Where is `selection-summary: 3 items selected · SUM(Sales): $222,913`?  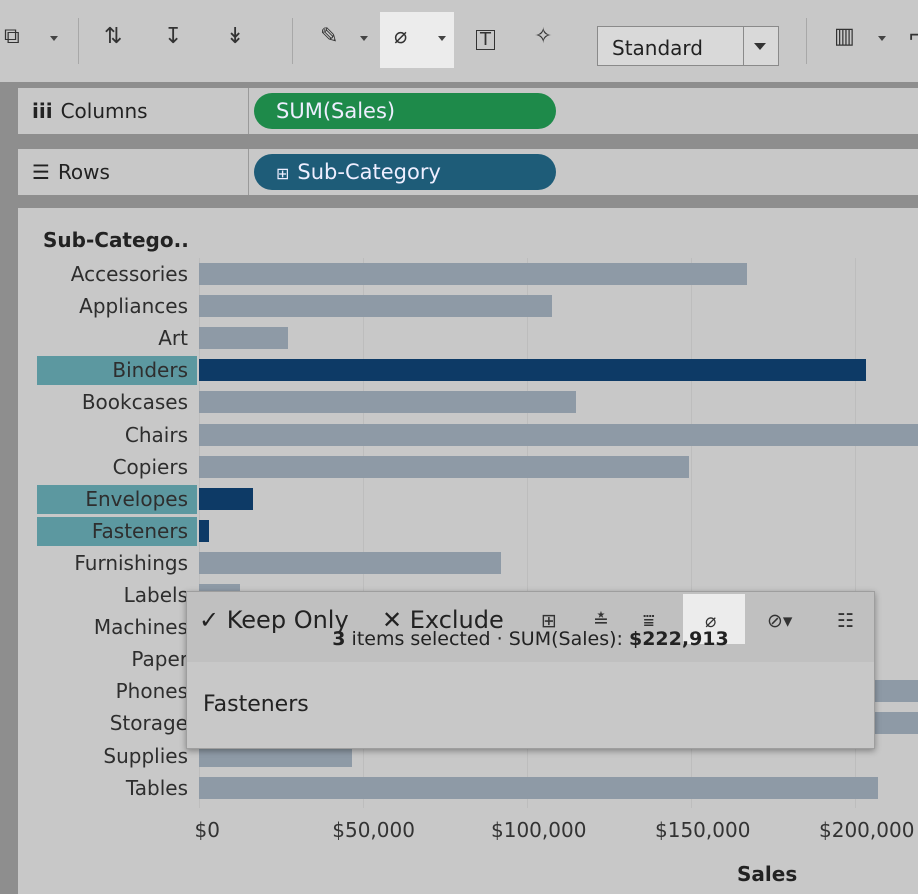 selection-summary: 3 items selected · SUM(Sales): $222,913 is located at coordinates (530, 639).